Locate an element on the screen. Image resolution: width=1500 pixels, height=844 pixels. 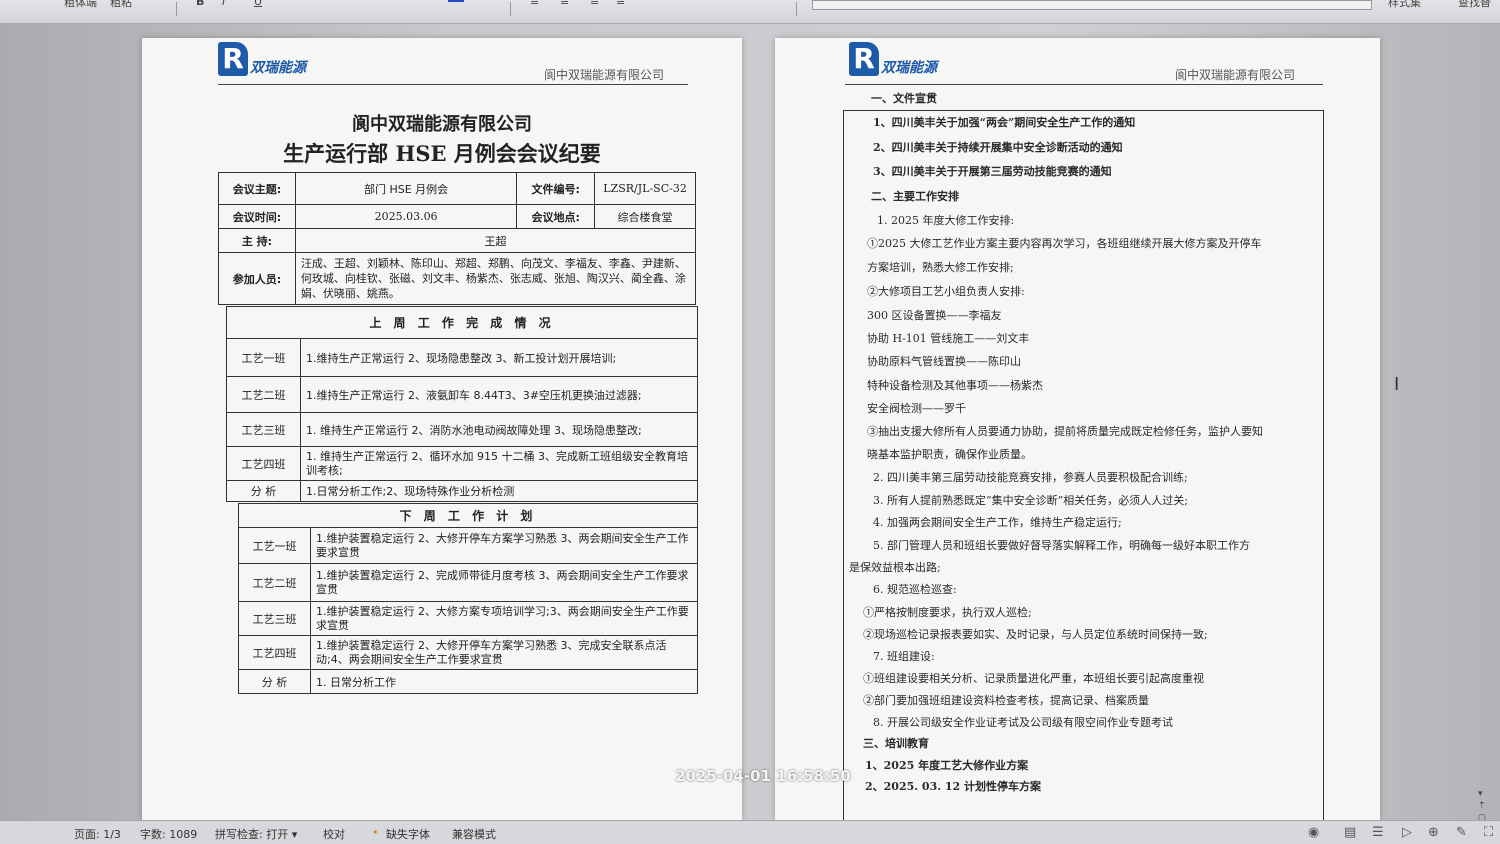
photo-timestamp: 2025-04-01 16:58:50 is located at coordinates (763, 776).